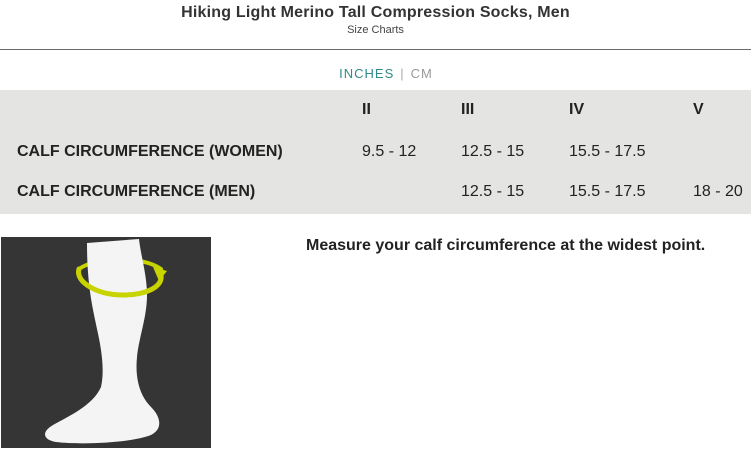 This screenshot has width=751, height=461. What do you see at coordinates (698, 109) in the screenshot?
I see `size-column-header: V` at bounding box center [698, 109].